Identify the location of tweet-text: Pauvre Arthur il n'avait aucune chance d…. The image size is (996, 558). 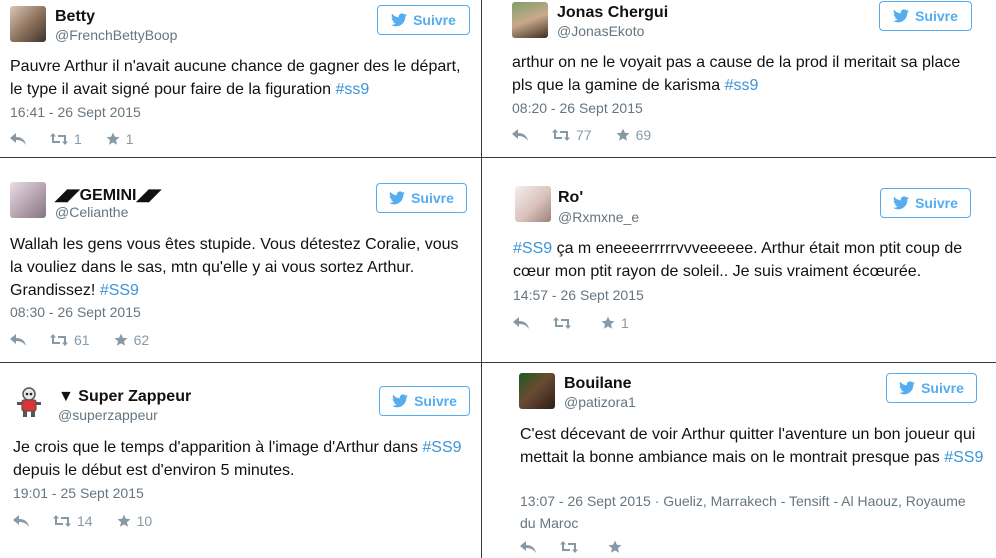
(235, 78).